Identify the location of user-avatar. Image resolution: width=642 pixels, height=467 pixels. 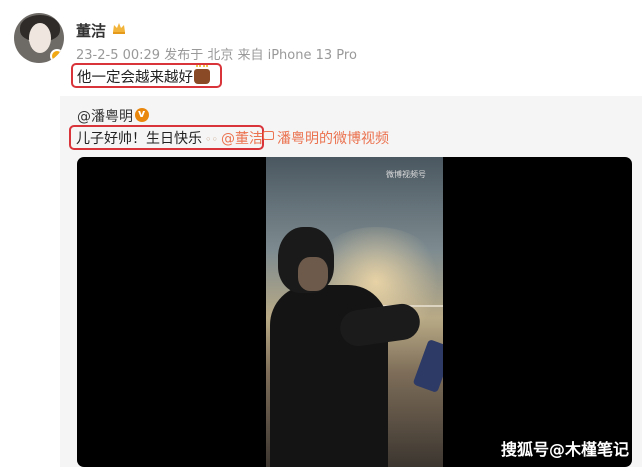
(39, 38).